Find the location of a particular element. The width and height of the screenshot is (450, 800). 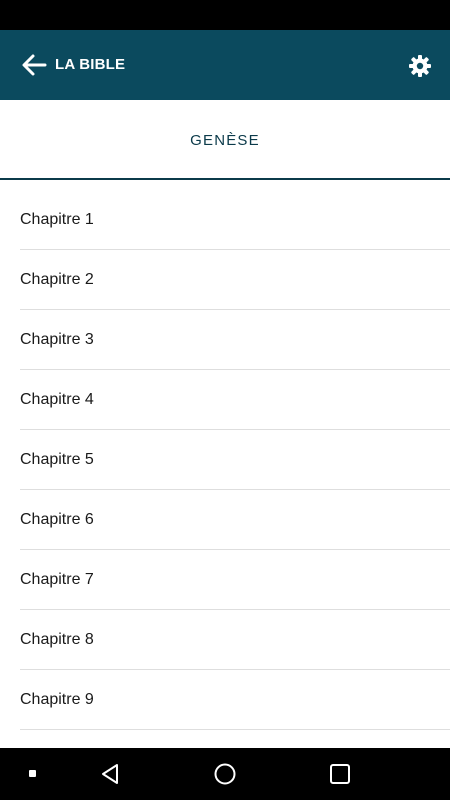

settings-button is located at coordinates (420, 66).